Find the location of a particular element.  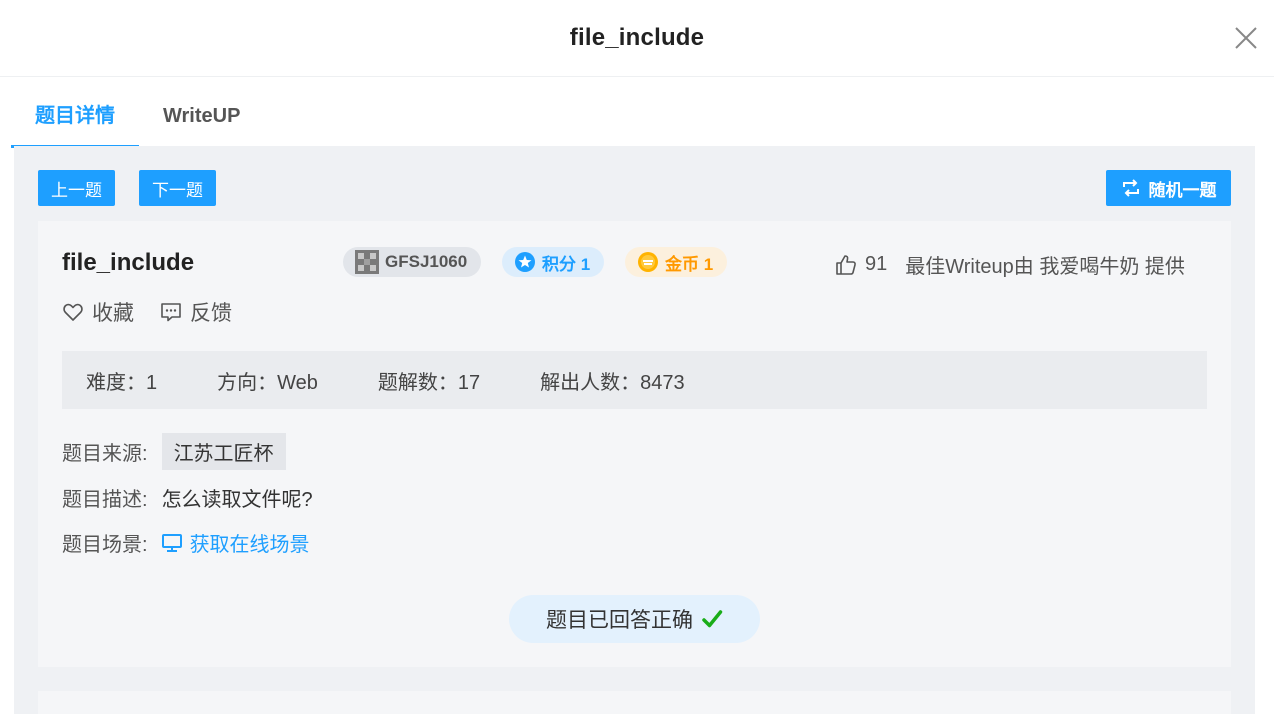

description-row: 题目描述: 怎么读取文件呢? is located at coordinates (187, 497).